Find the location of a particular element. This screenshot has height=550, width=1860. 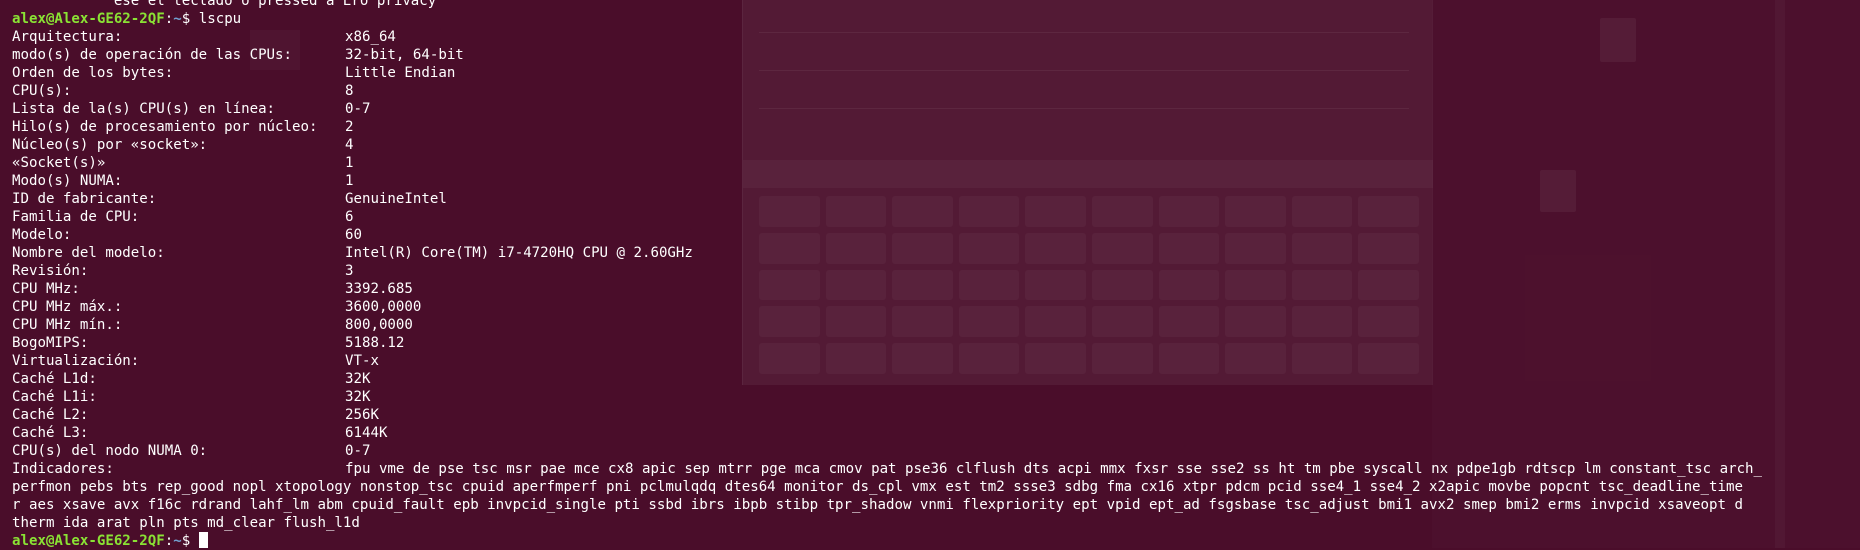

row-value: Little Endian is located at coordinates (400, 73).